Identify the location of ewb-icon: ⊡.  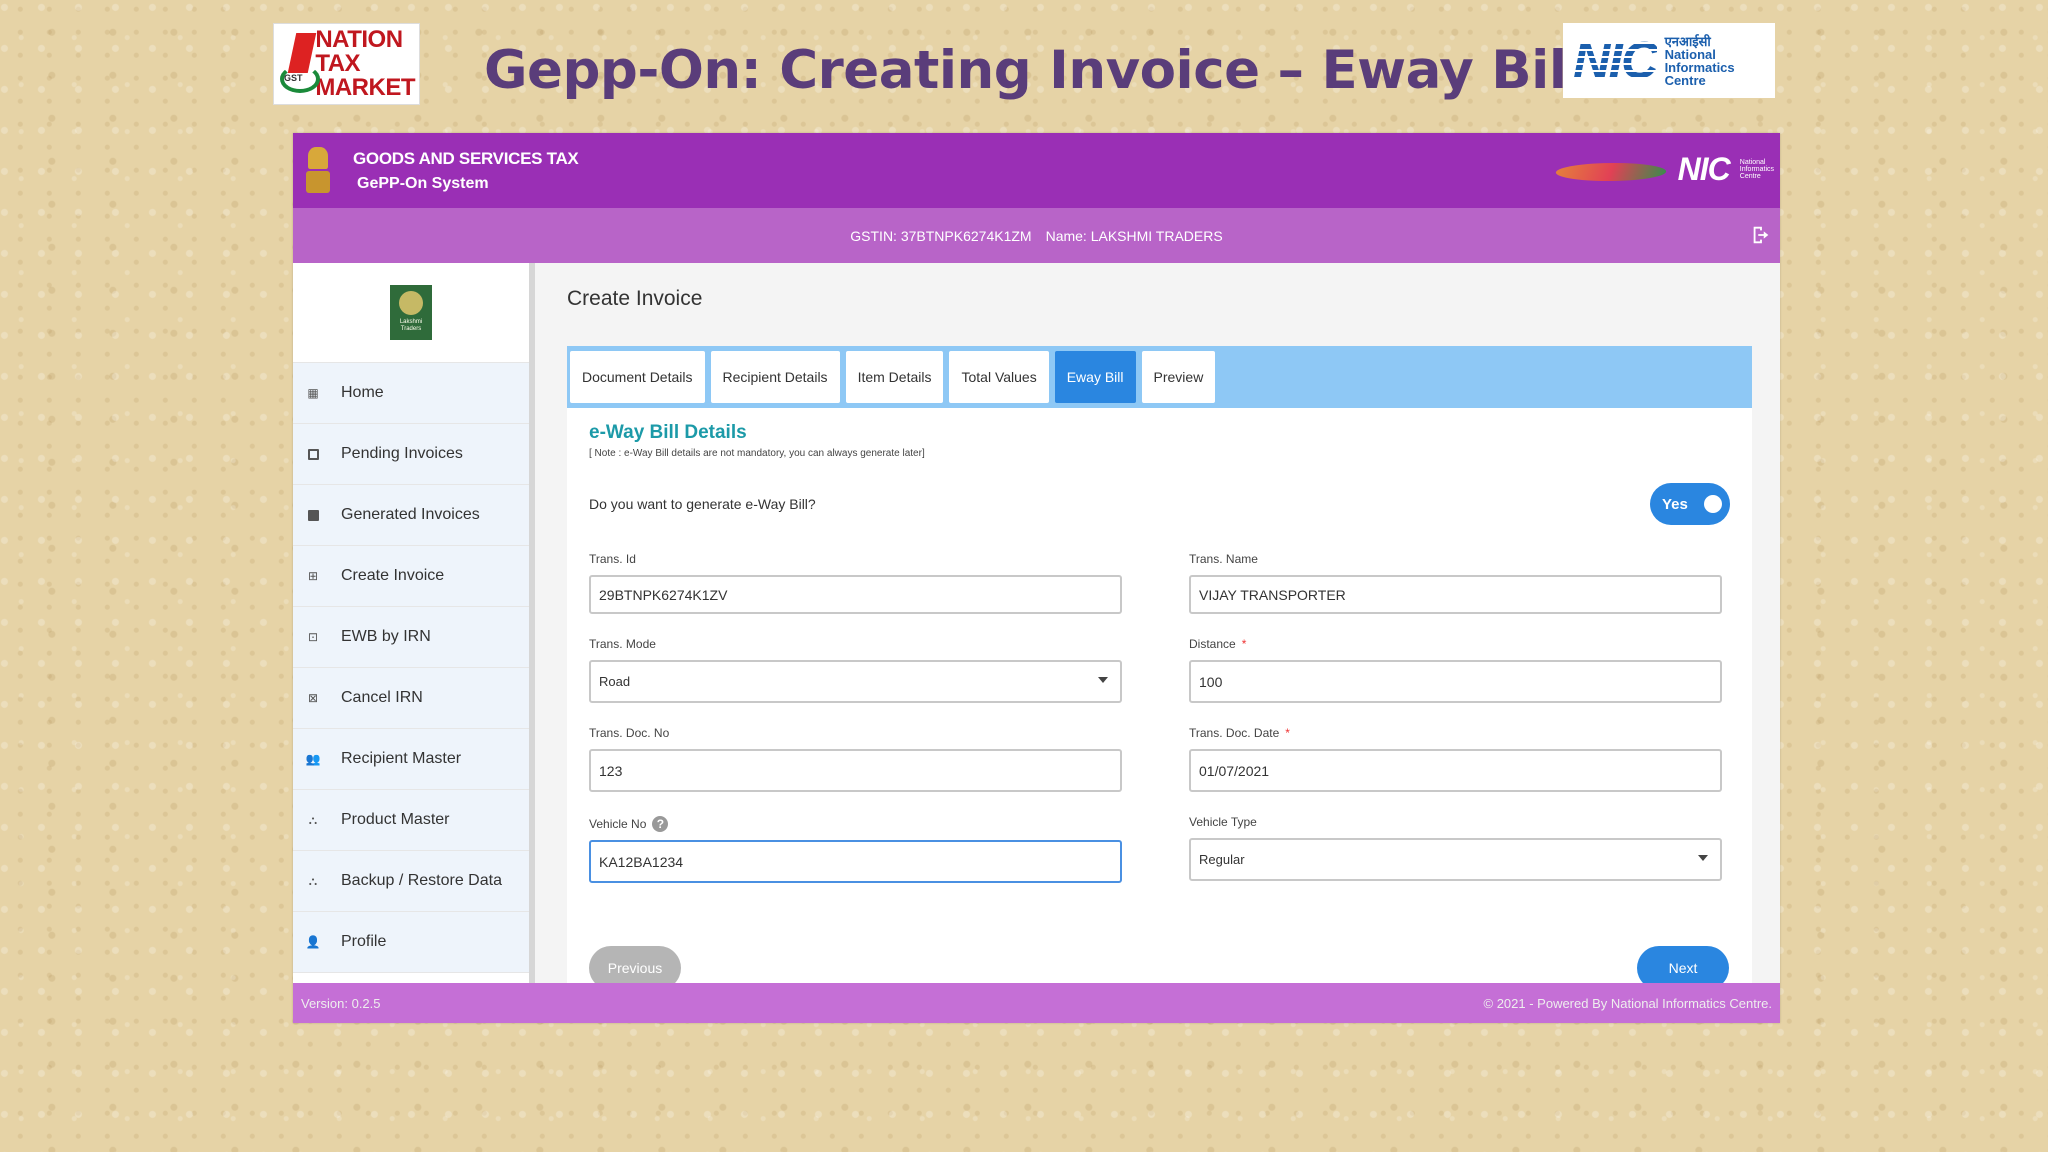
(313, 637).